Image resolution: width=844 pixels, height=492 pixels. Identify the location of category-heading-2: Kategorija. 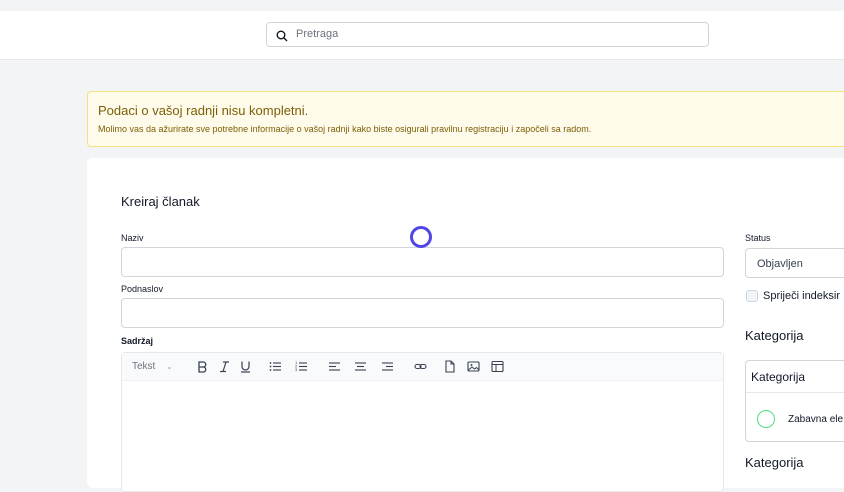
(774, 462).